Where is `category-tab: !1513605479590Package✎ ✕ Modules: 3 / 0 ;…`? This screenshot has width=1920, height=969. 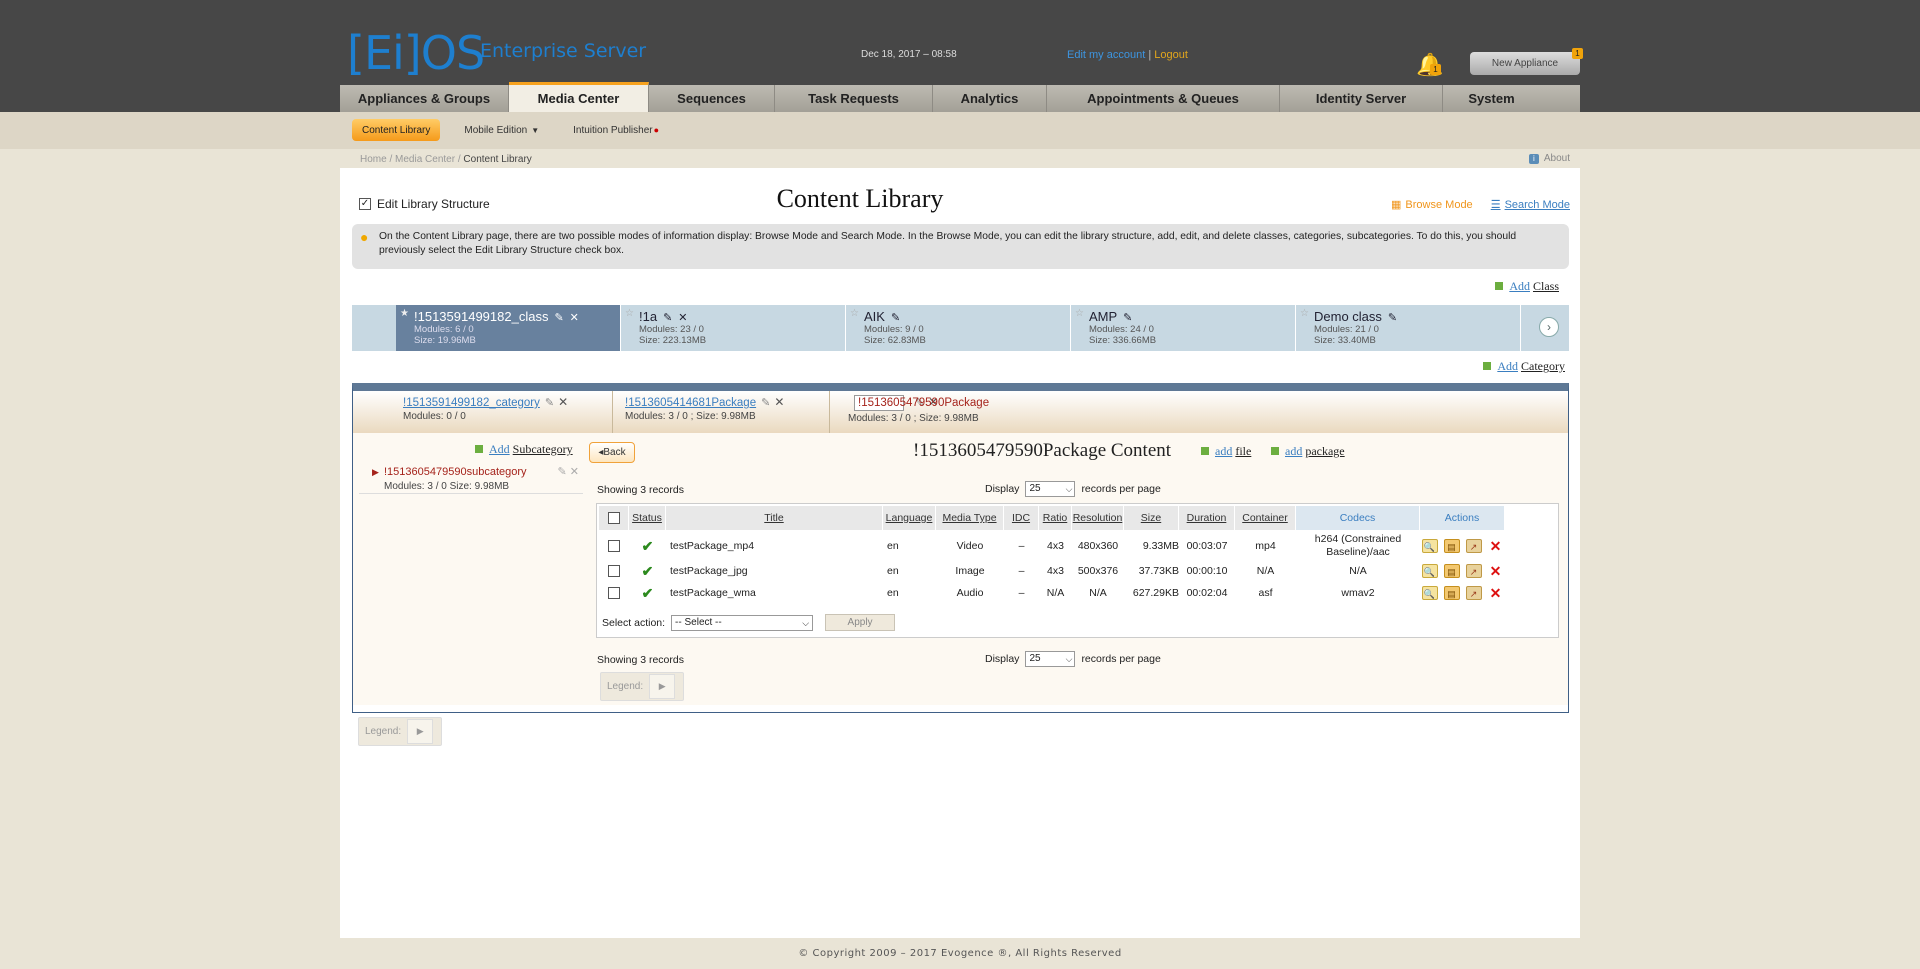
category-tab: !1513605479590Package✎ ✕ Modules: 3 / 0 ;… is located at coordinates (950, 412).